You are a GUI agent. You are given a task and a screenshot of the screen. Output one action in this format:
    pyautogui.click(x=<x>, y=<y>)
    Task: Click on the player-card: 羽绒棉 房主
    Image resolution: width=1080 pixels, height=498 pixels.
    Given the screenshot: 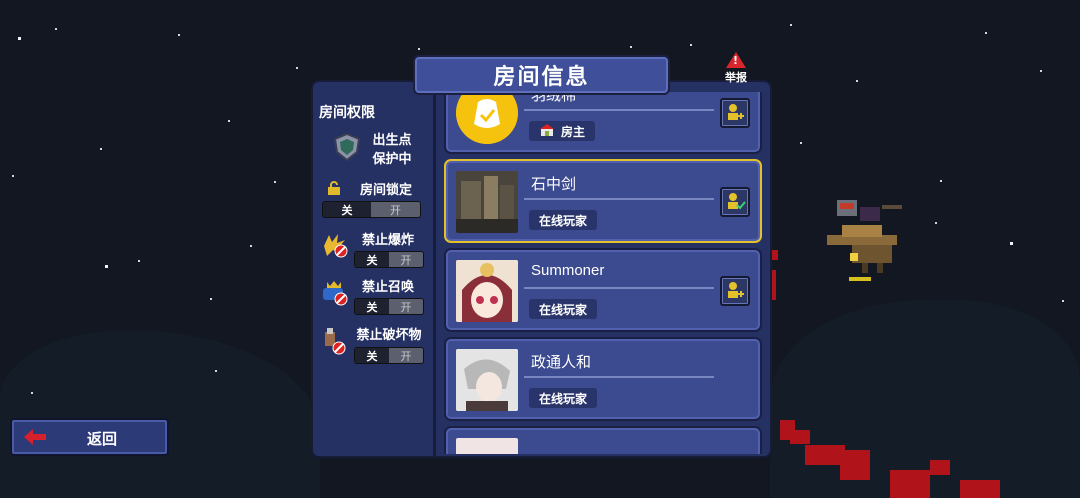 What is the action you would take?
    pyautogui.click(x=603, y=123)
    